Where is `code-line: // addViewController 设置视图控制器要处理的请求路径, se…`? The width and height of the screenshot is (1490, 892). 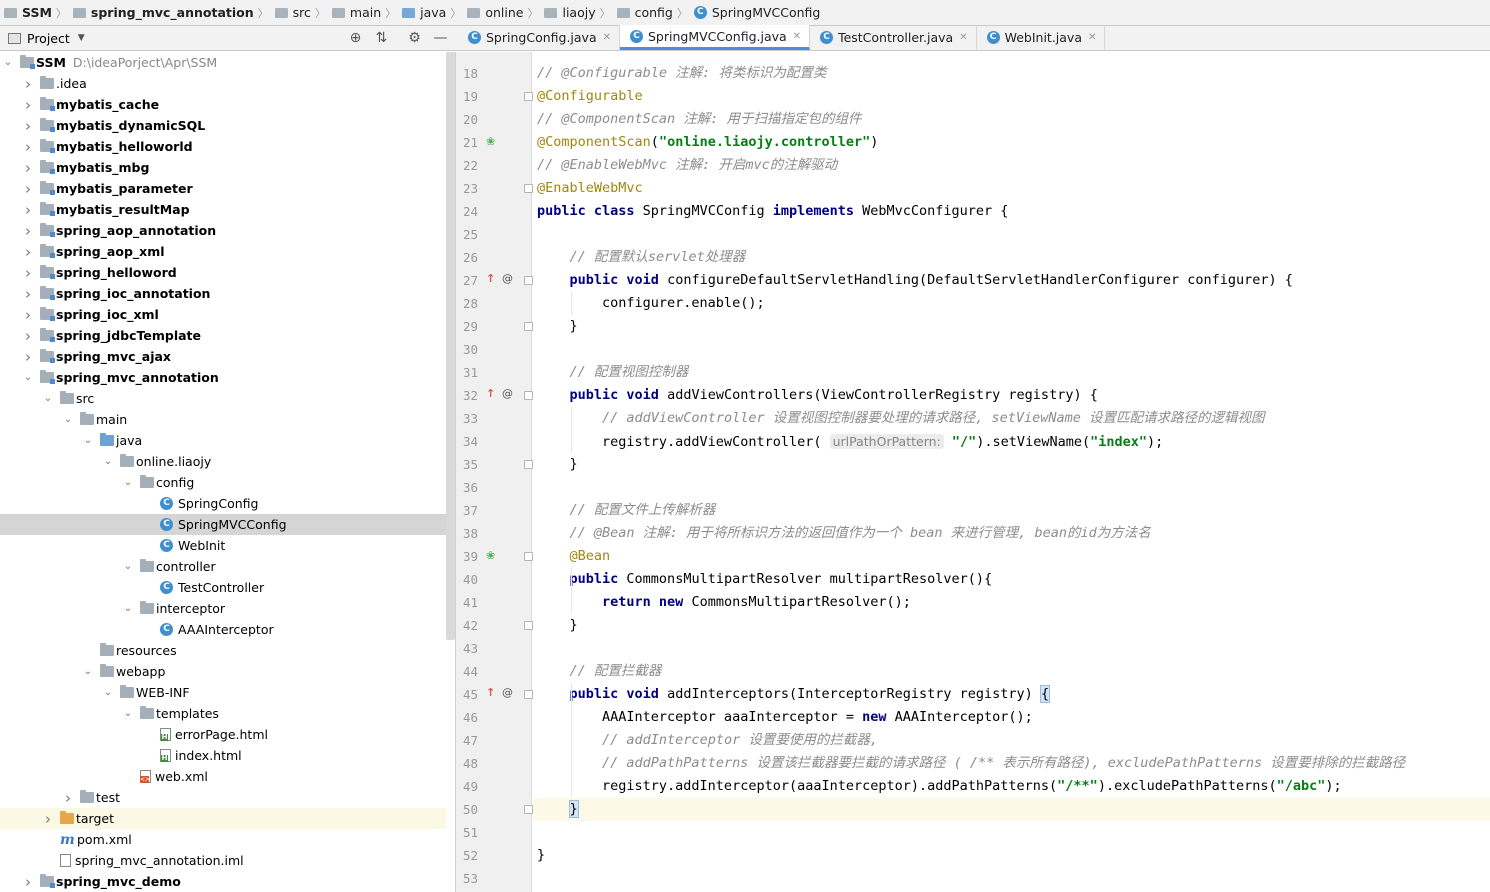
code-line: // addViewController 设置视图控制器要处理的请求路径, se… is located at coordinates (900, 418).